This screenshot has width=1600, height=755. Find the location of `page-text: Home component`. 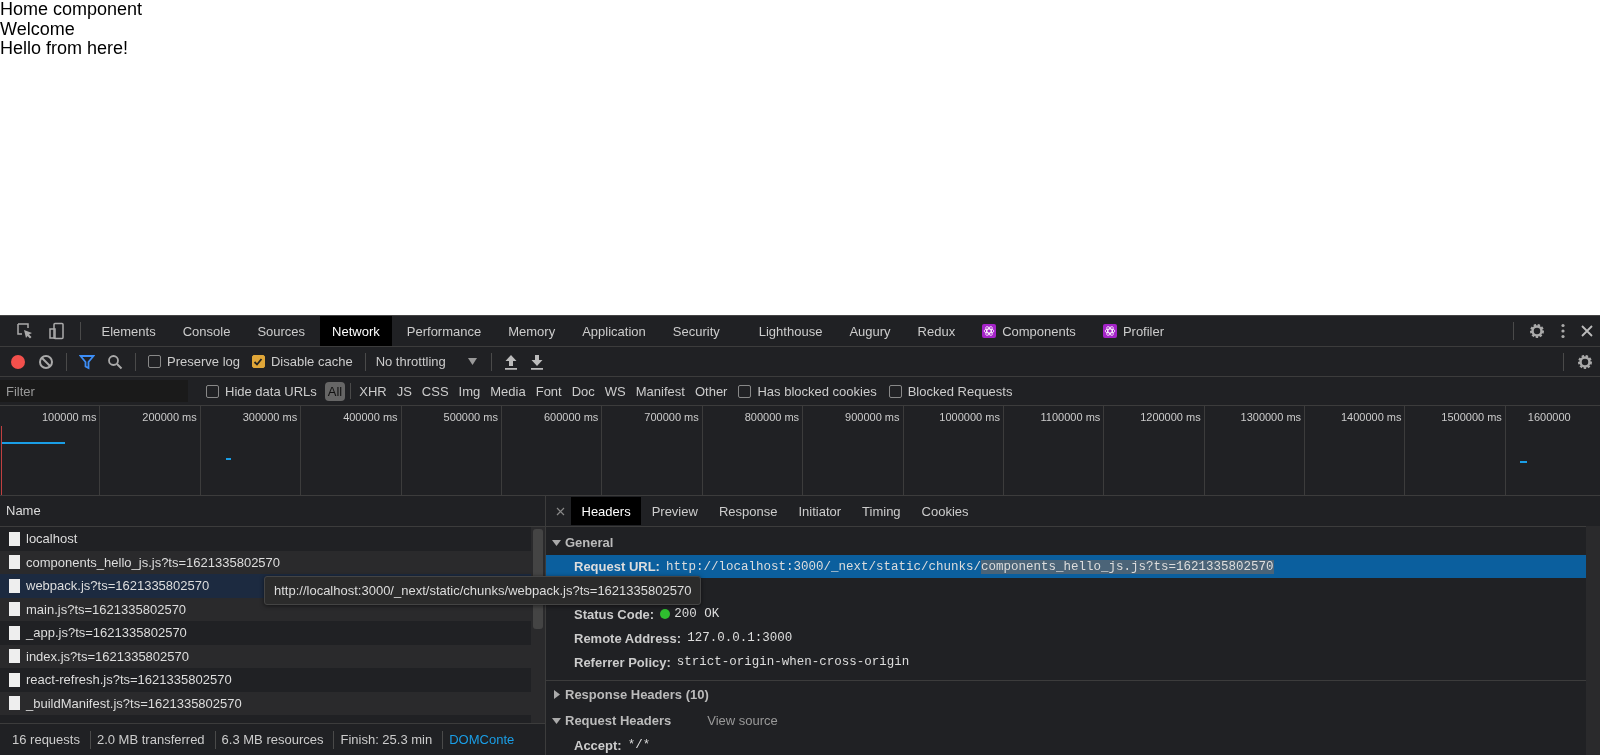

page-text: Home component is located at coordinates (72, 10).